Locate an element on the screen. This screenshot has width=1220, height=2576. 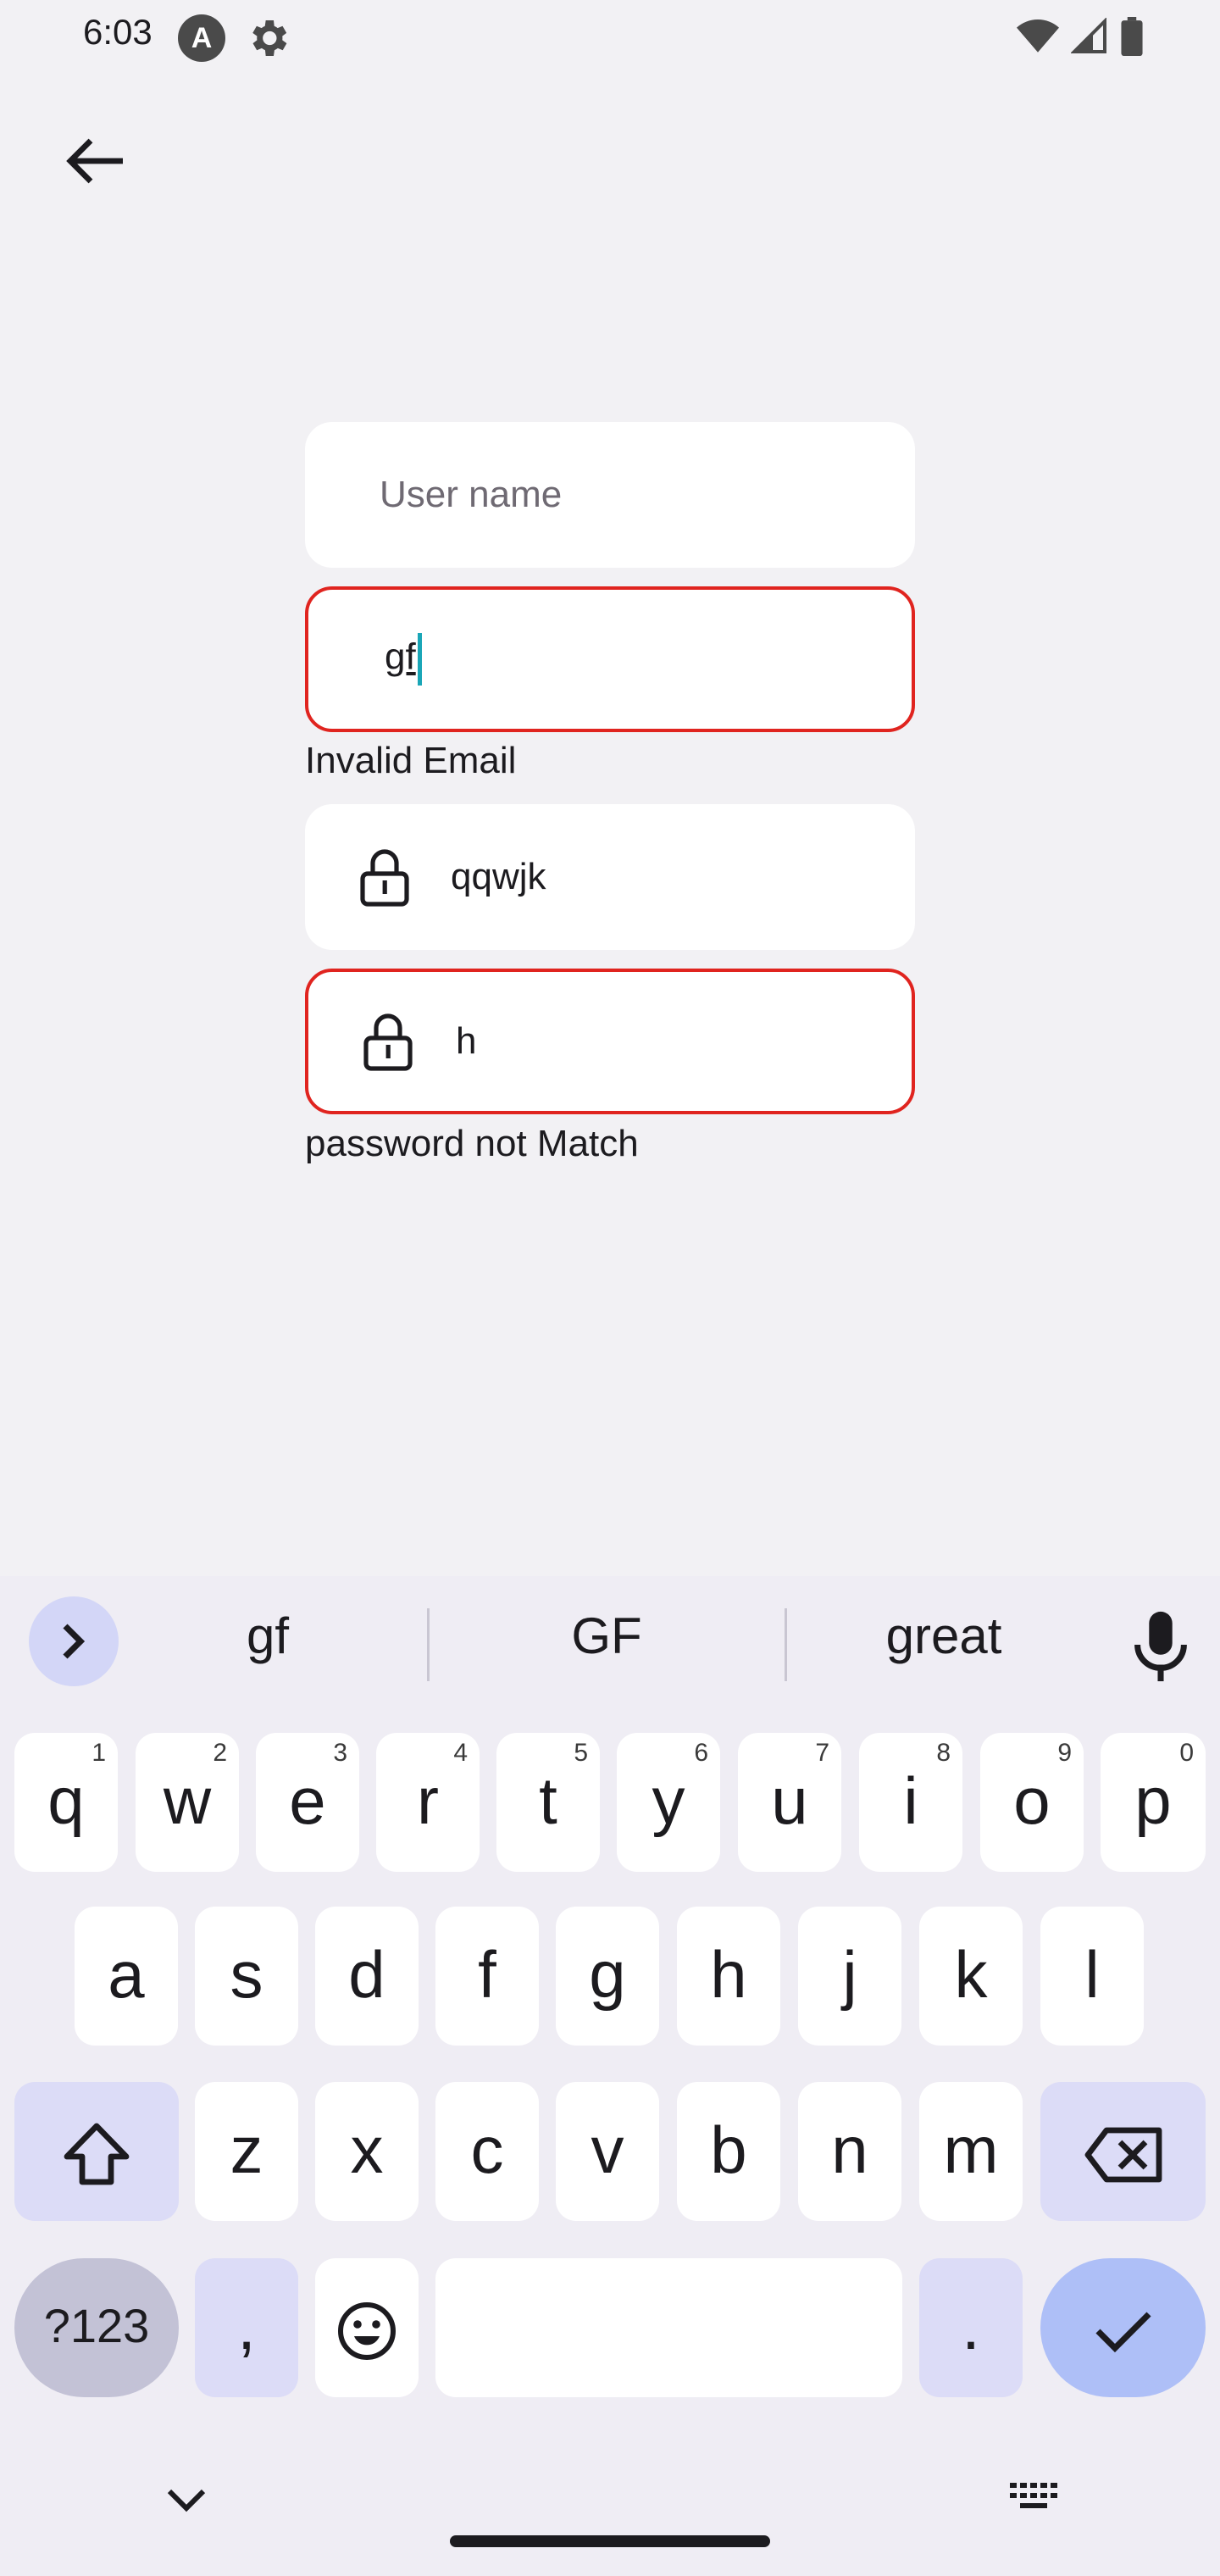
period-key: . is located at coordinates (971, 2327).